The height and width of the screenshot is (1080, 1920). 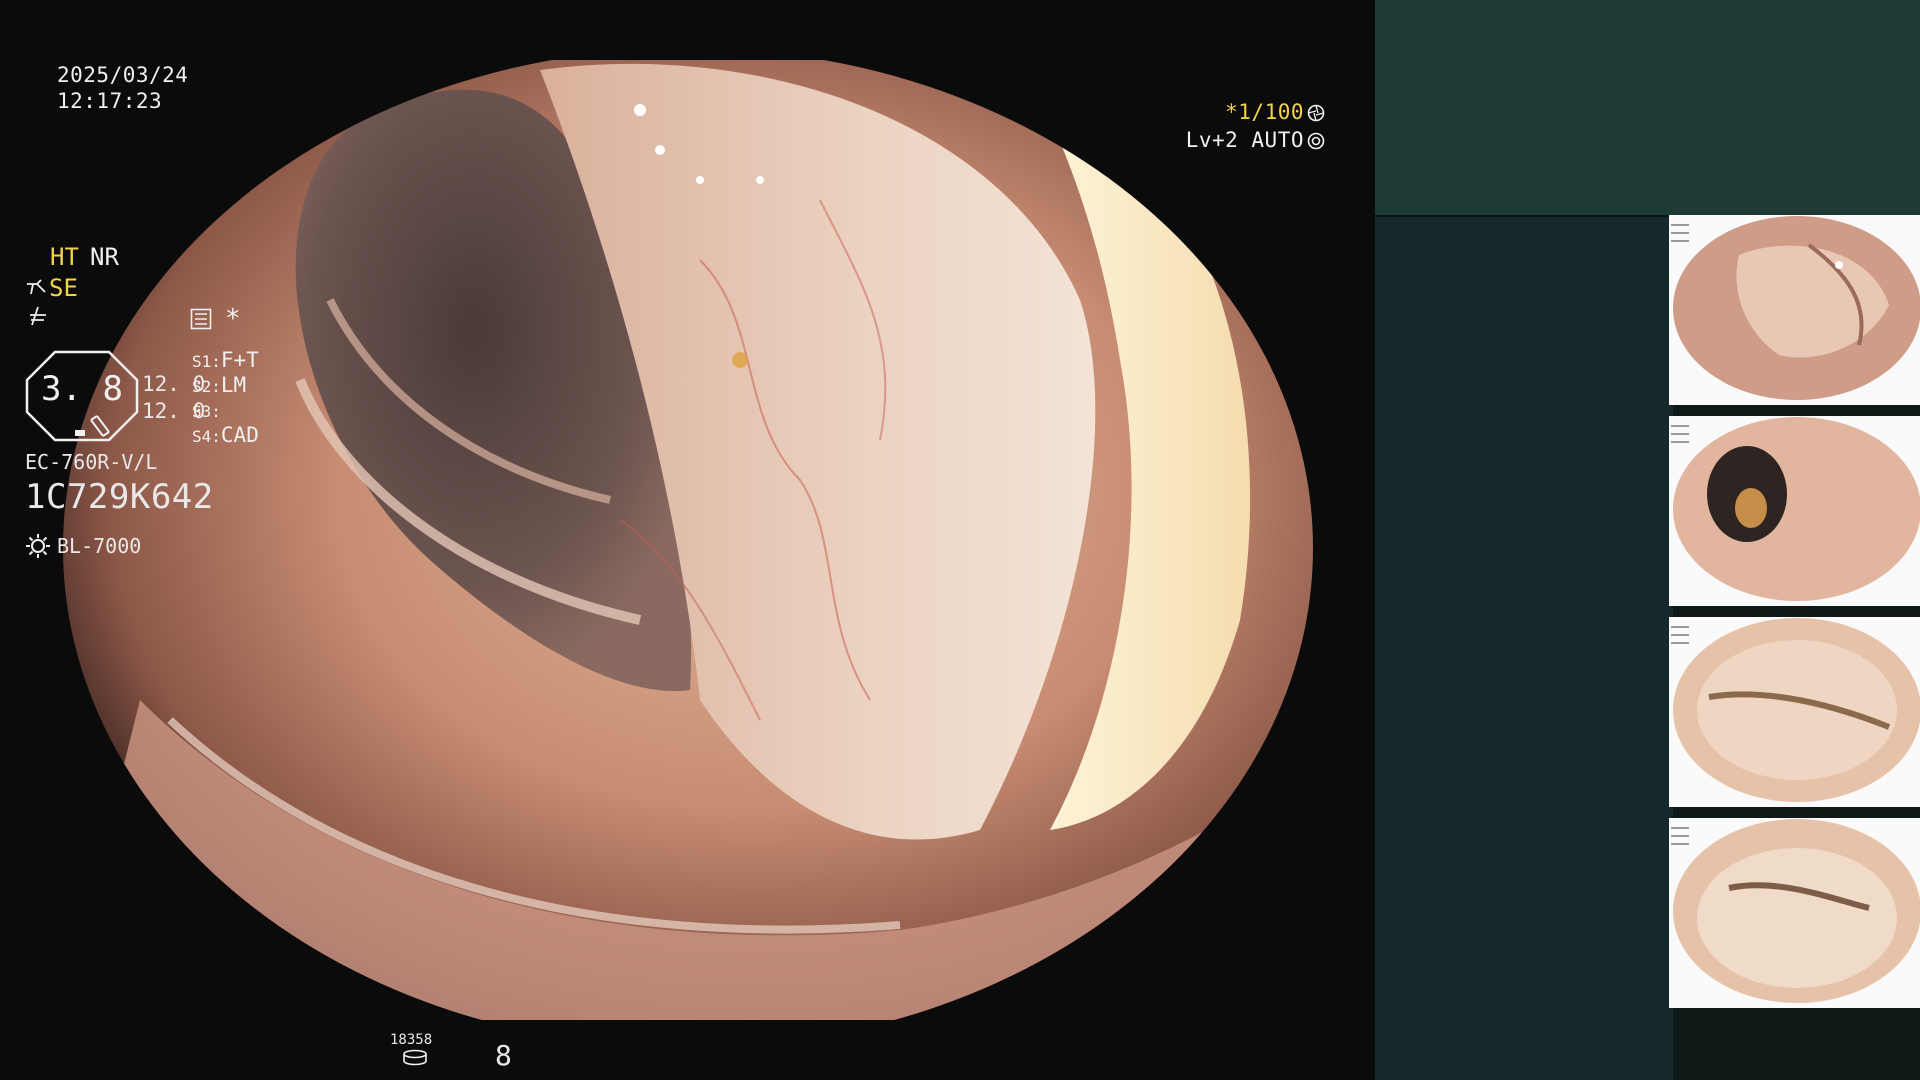 What do you see at coordinates (1680, 511) in the screenshot?
I see `thumbnail-2-caption` at bounding box center [1680, 511].